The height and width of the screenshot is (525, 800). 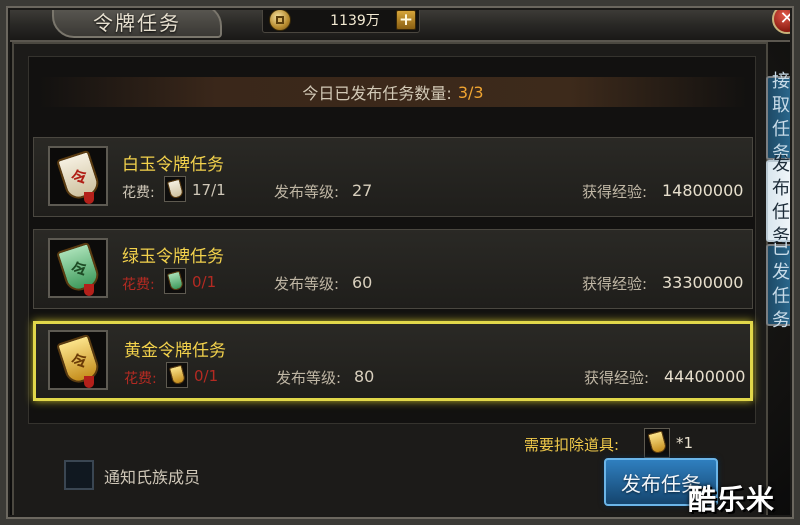 I want to click on tab-publish-task: 发 布 任 务, so click(x=781, y=200).